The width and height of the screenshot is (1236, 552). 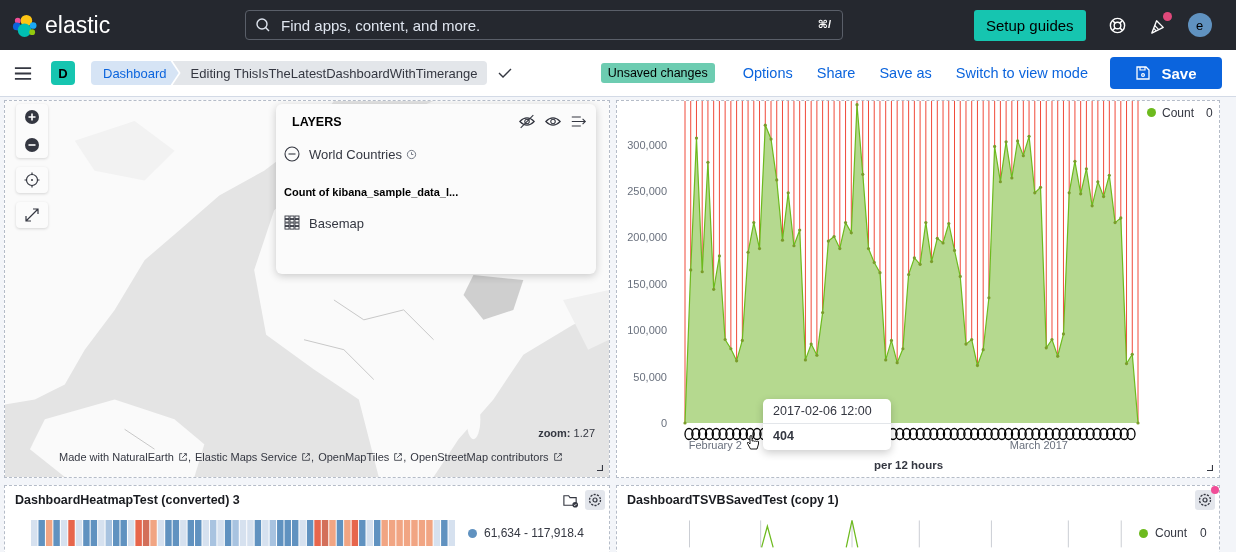 I want to click on minus-circle-icon, so click(x=292, y=154).